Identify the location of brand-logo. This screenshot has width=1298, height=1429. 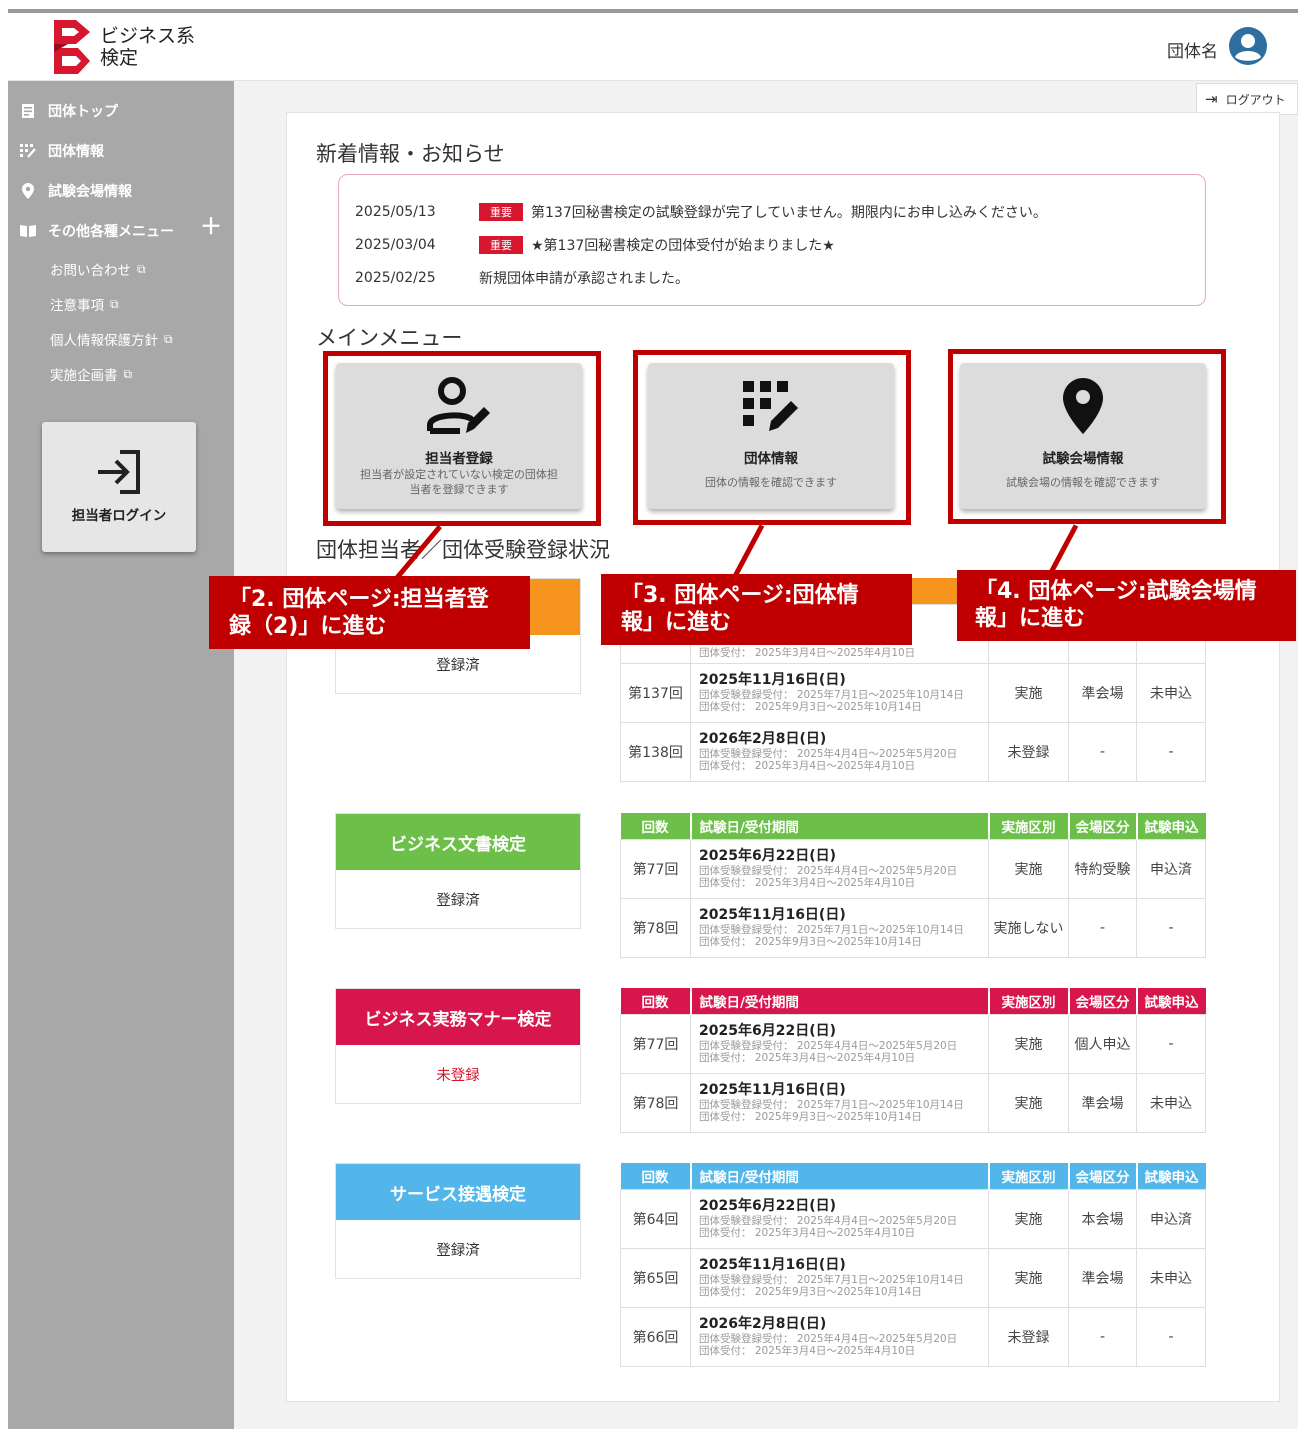
(72, 47).